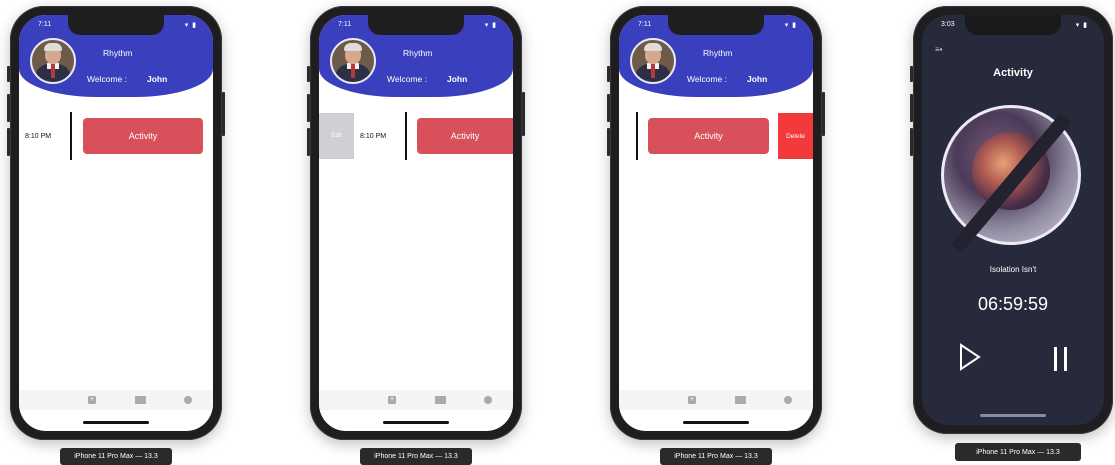 Image resolution: width=1115 pixels, height=465 pixels. I want to click on album-art, so click(1011, 179).